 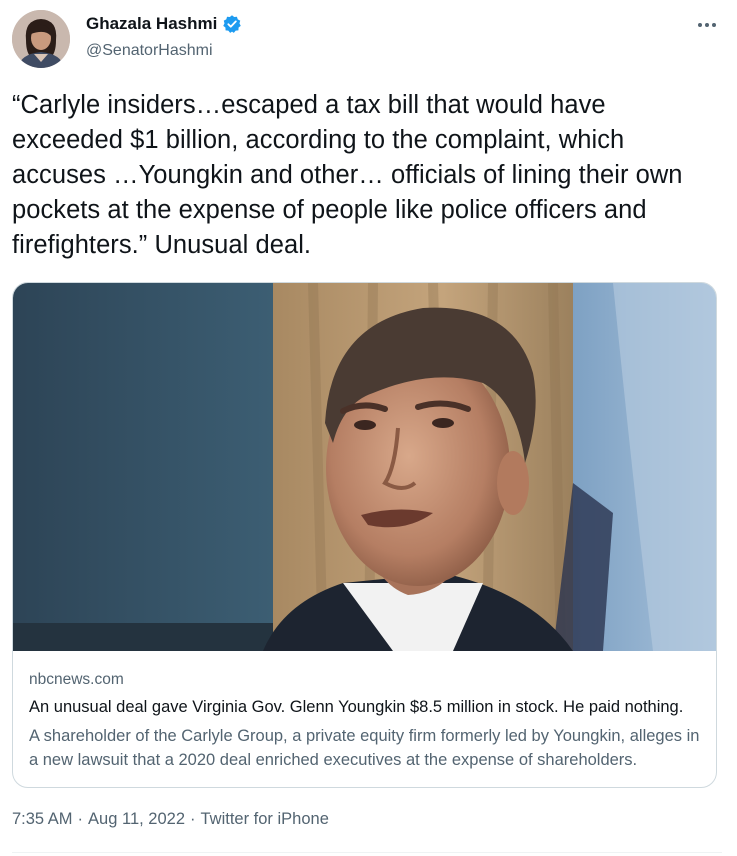 I want to click on card-domain: nbcnews.com, so click(x=76, y=679).